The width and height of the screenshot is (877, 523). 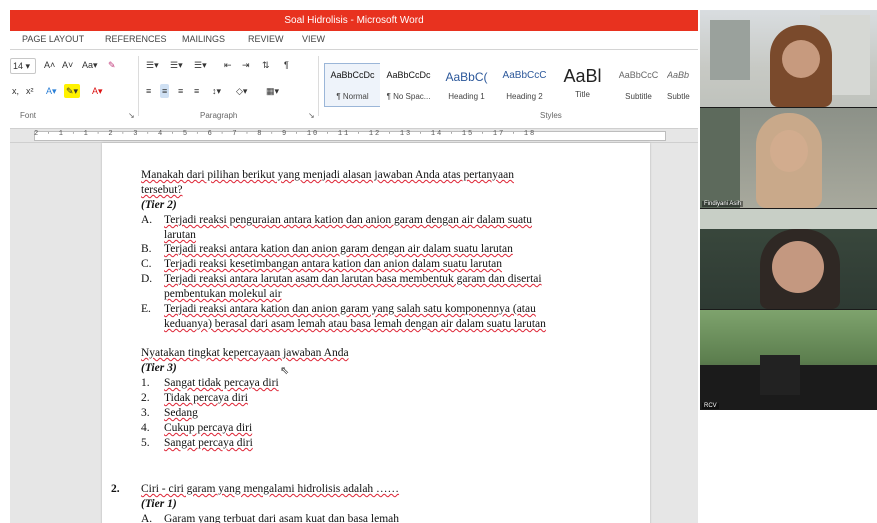 I want to click on style-title: AaBl Title, so click(x=582, y=85).